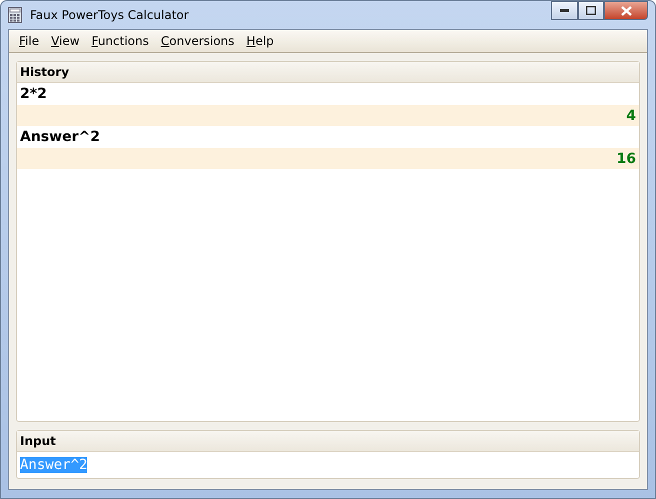 Image resolution: width=656 pixels, height=499 pixels. Describe the element at coordinates (15, 15) in the screenshot. I see `calculator-icon` at that location.